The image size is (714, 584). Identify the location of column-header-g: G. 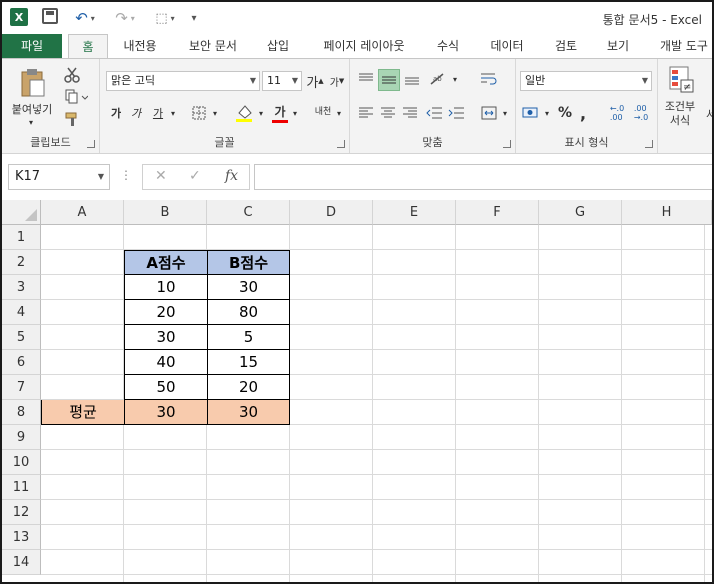
(580, 212).